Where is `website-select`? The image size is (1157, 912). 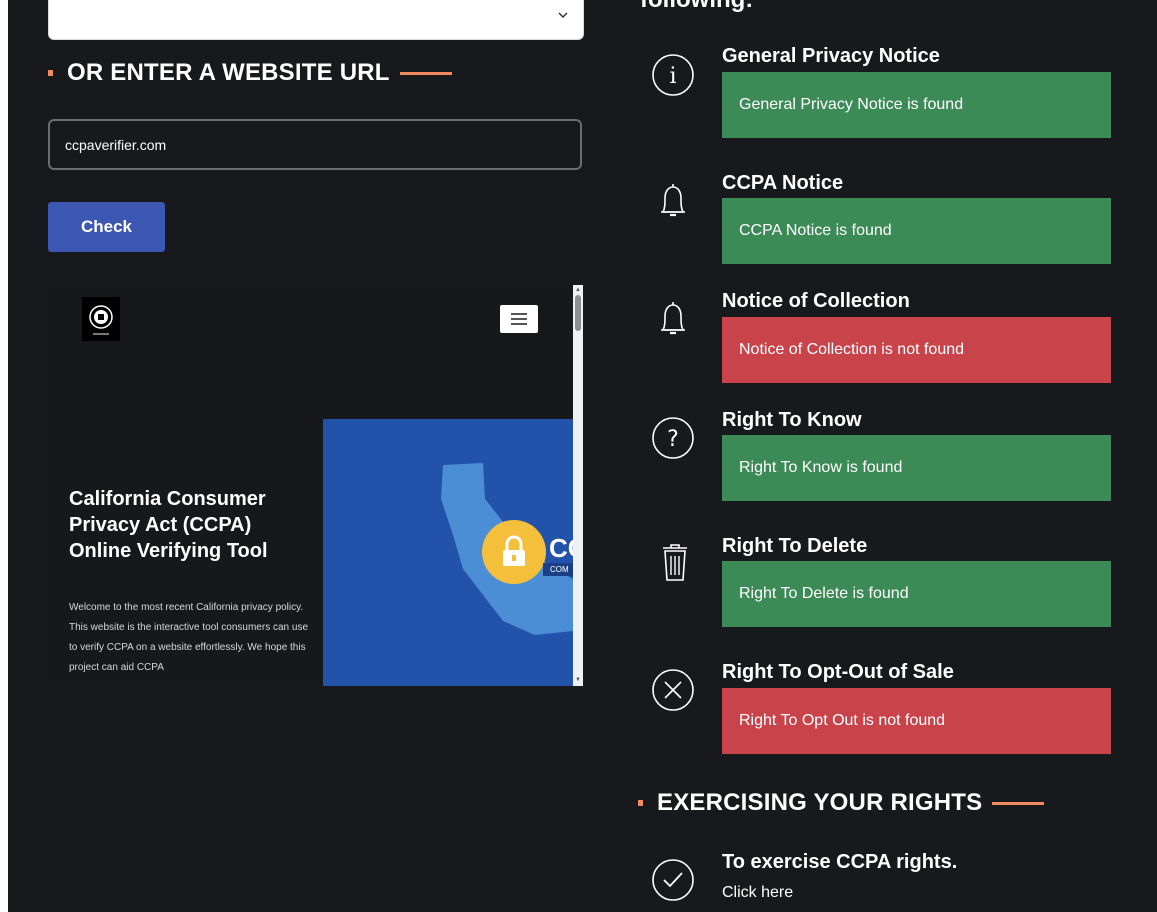
website-select is located at coordinates (316, 20).